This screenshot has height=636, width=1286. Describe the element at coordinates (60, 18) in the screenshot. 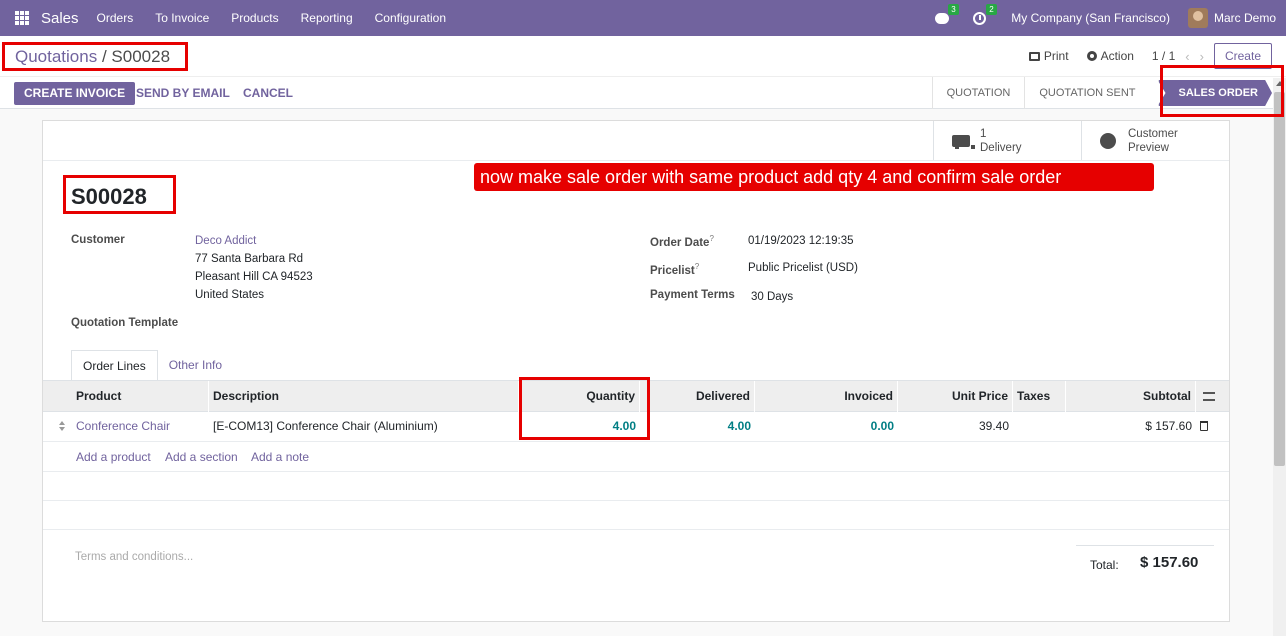

I see `app-brand: Sales` at that location.